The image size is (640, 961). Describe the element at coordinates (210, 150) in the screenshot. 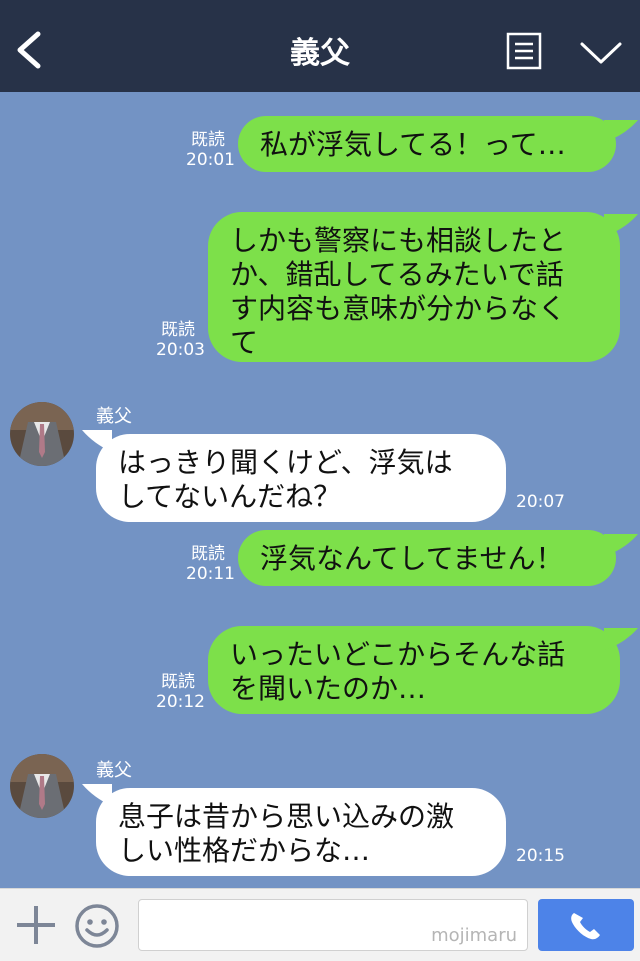

I see `read-receipt: 既読 20:01` at that location.